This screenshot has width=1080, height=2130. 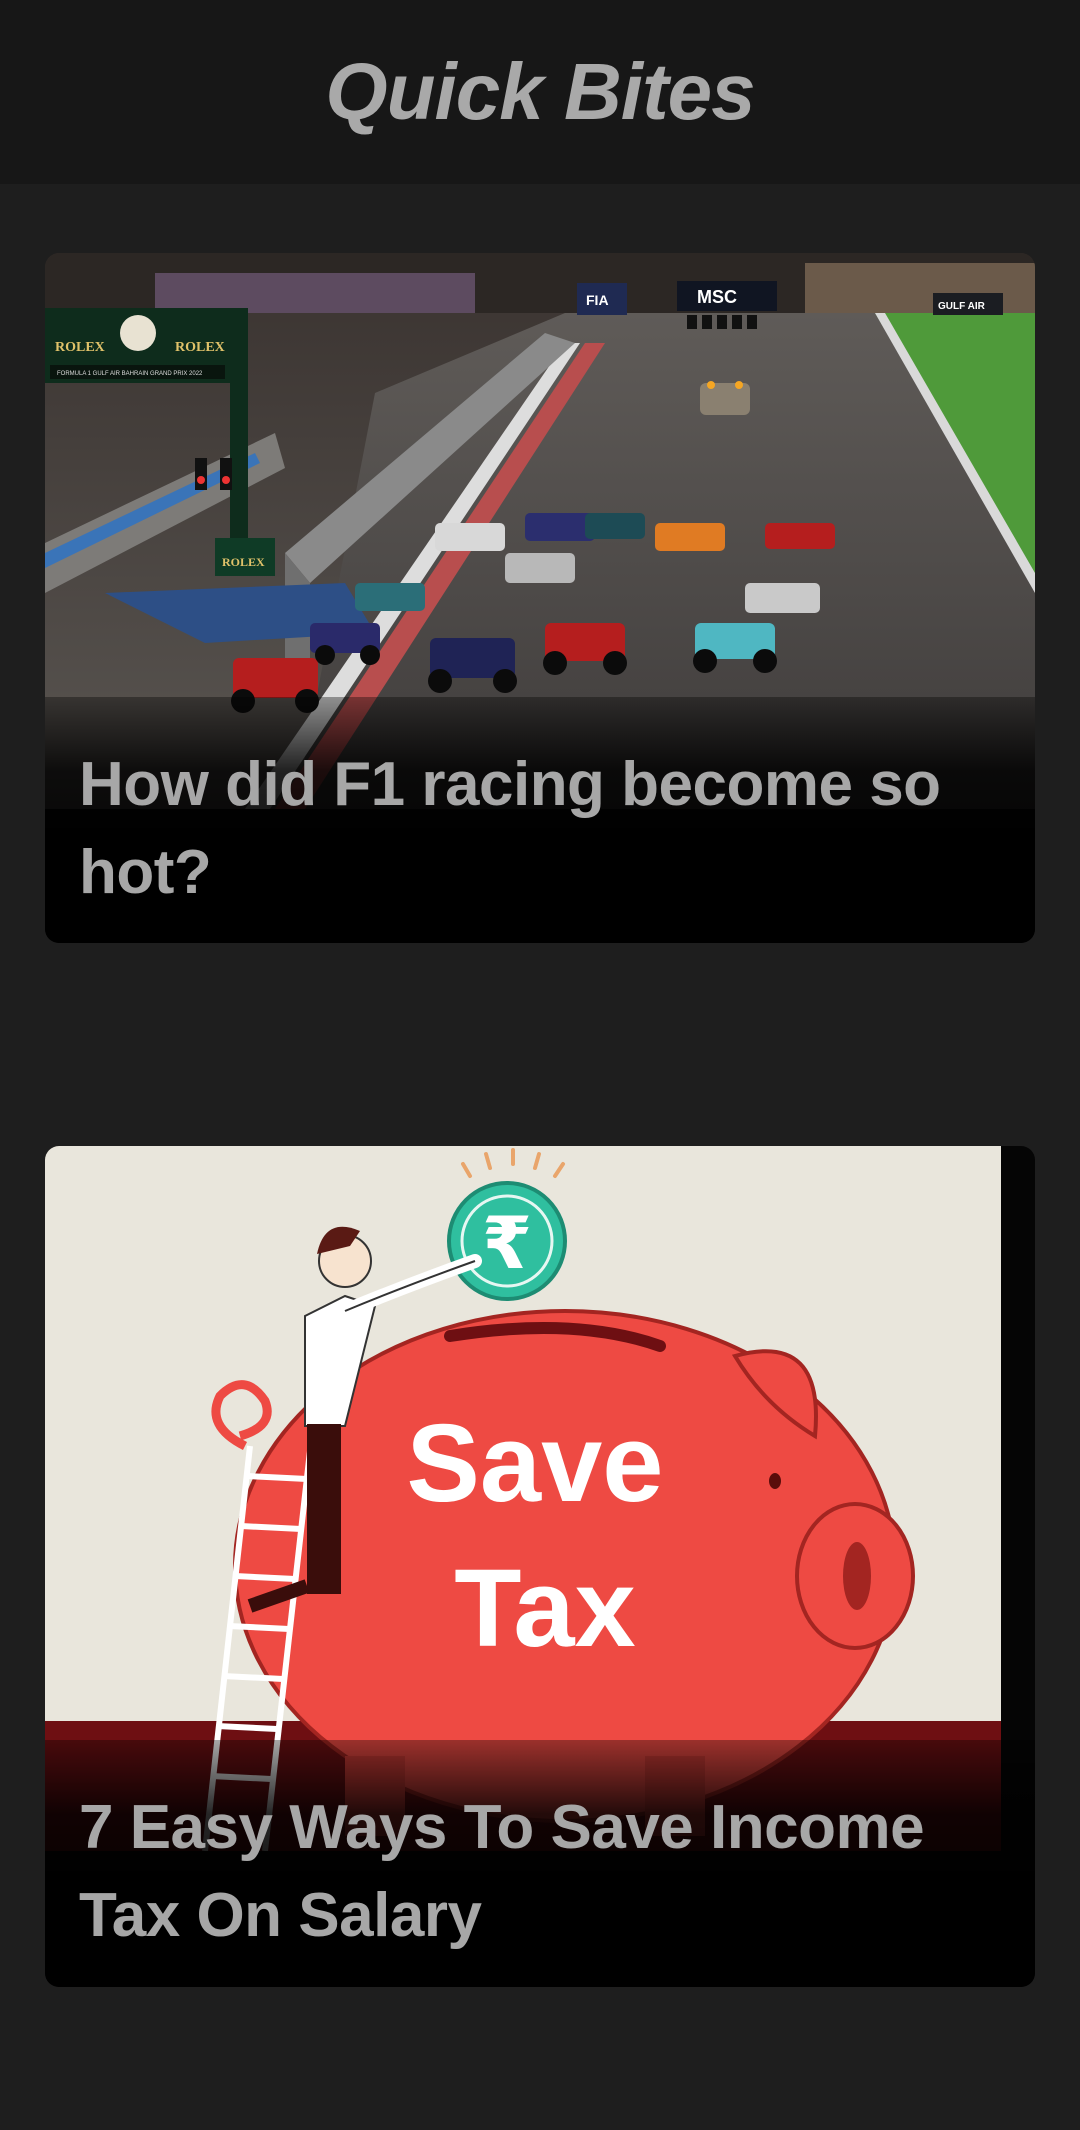 I want to click on app-header: Quick Bites, so click(x=540, y=92).